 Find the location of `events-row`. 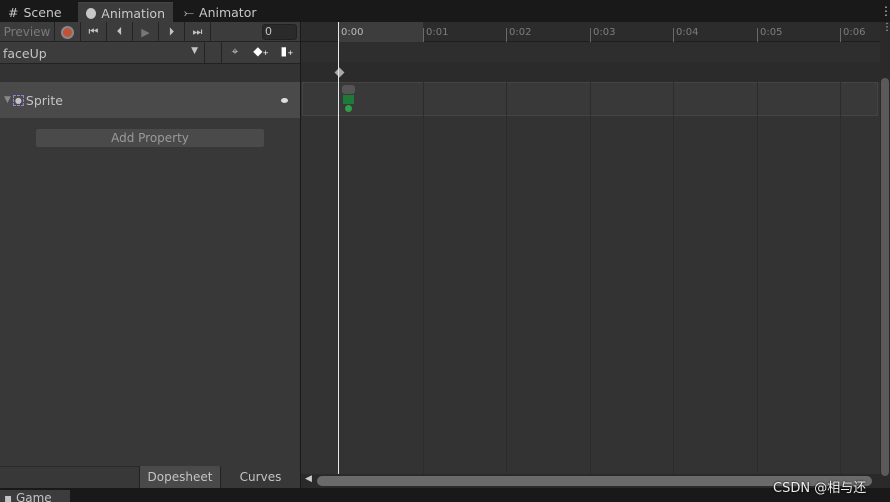

events-row is located at coordinates (590, 52).